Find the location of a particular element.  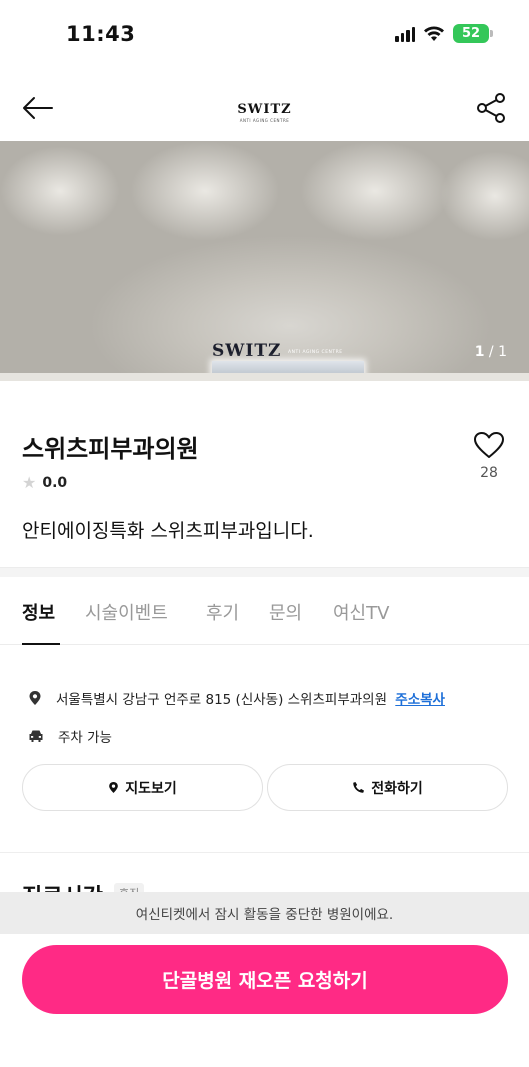

image-counter: 1 / 1 is located at coordinates (491, 352).